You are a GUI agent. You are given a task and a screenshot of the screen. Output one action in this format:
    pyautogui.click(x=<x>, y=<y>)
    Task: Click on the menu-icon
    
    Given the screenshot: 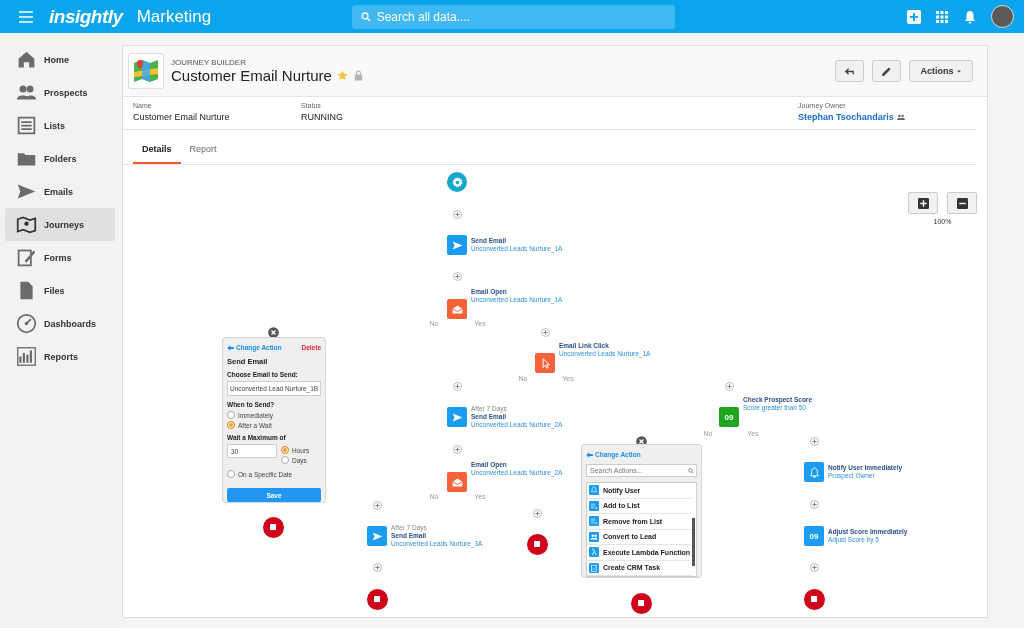 What is the action you would take?
    pyautogui.click(x=26, y=16)
    